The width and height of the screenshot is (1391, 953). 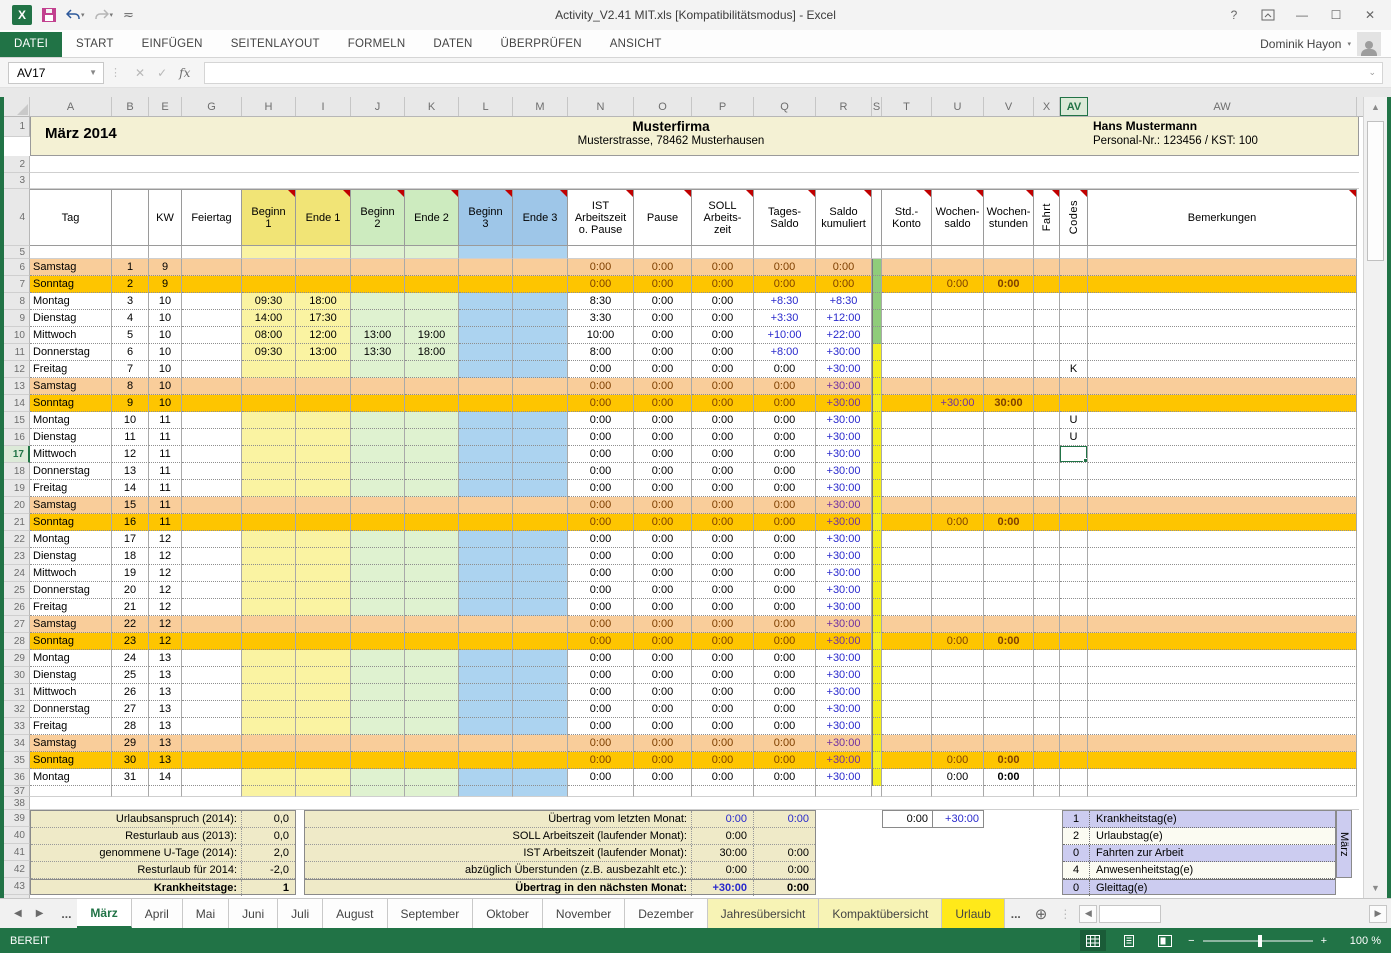 I want to click on cell: 17:30, so click(x=323, y=318).